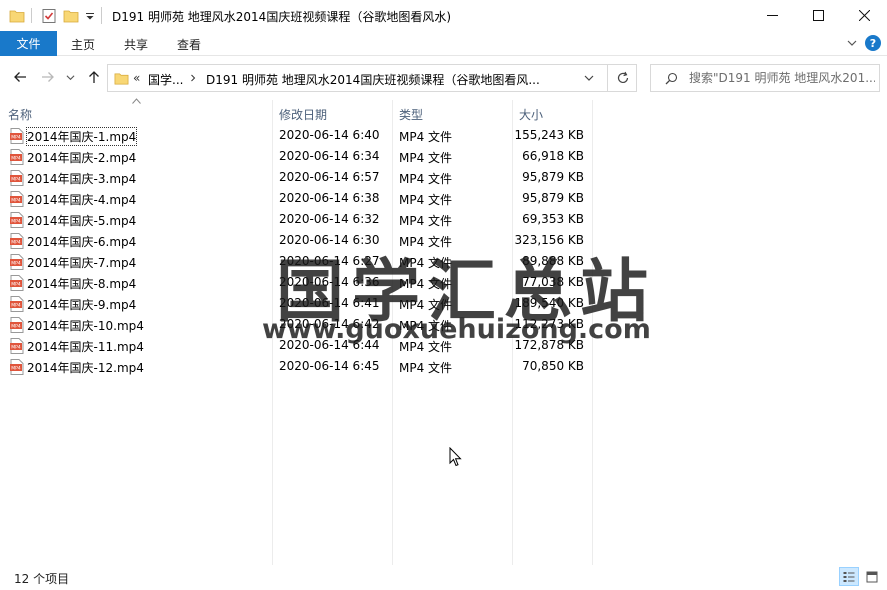 Image resolution: width=887 pixels, height=590 pixels. I want to click on close-icon, so click(864, 15).